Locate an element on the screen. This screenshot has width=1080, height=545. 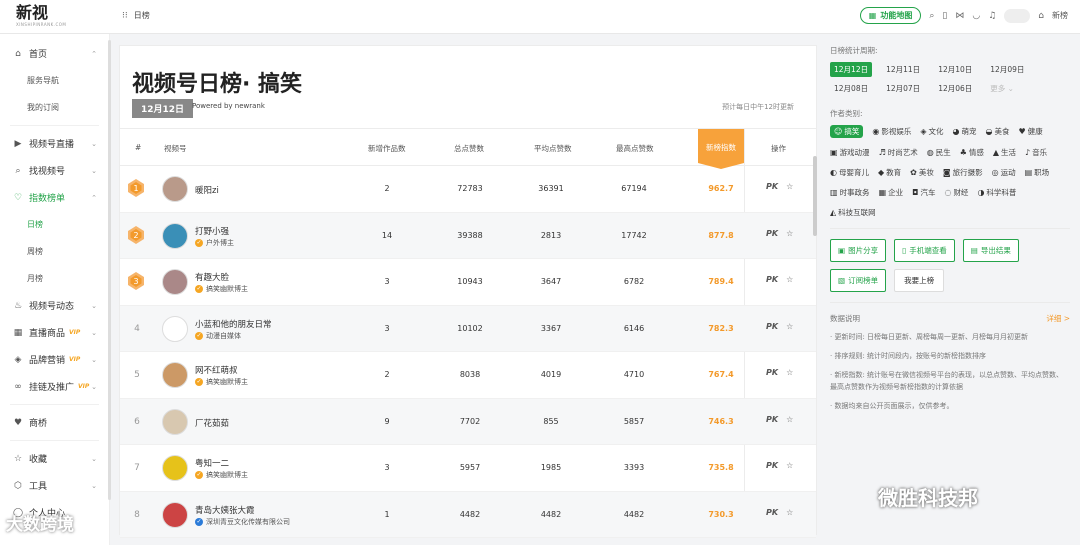
category-chip: ♬ 时尚艺术 is located at coordinates (898, 152).